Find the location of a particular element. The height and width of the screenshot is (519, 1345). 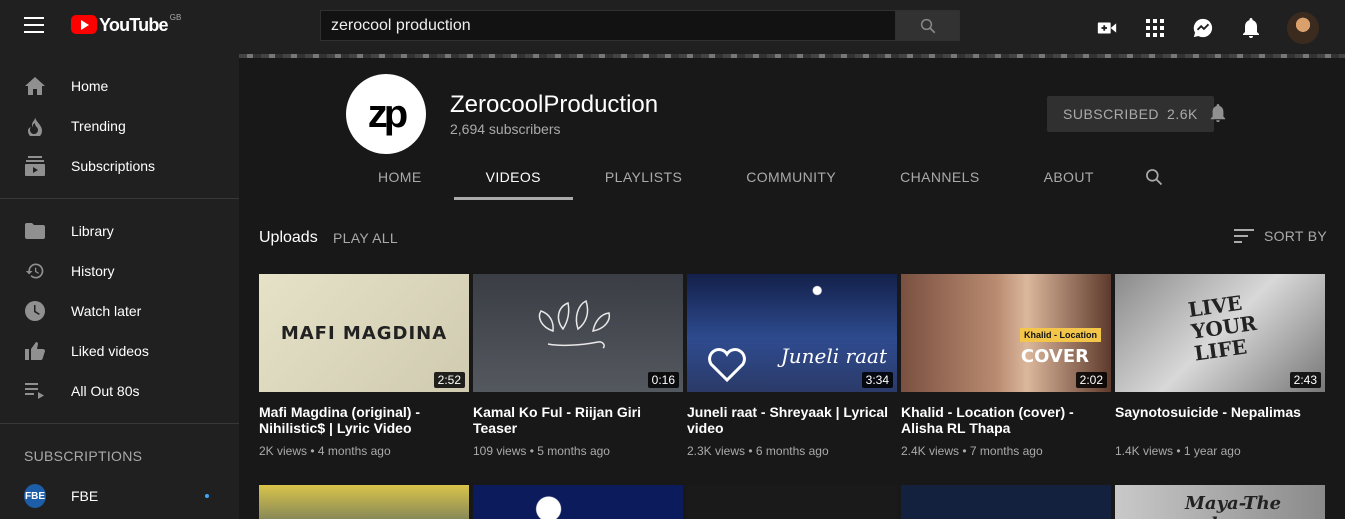

sidebar-item-label: History is located at coordinates (93, 271).